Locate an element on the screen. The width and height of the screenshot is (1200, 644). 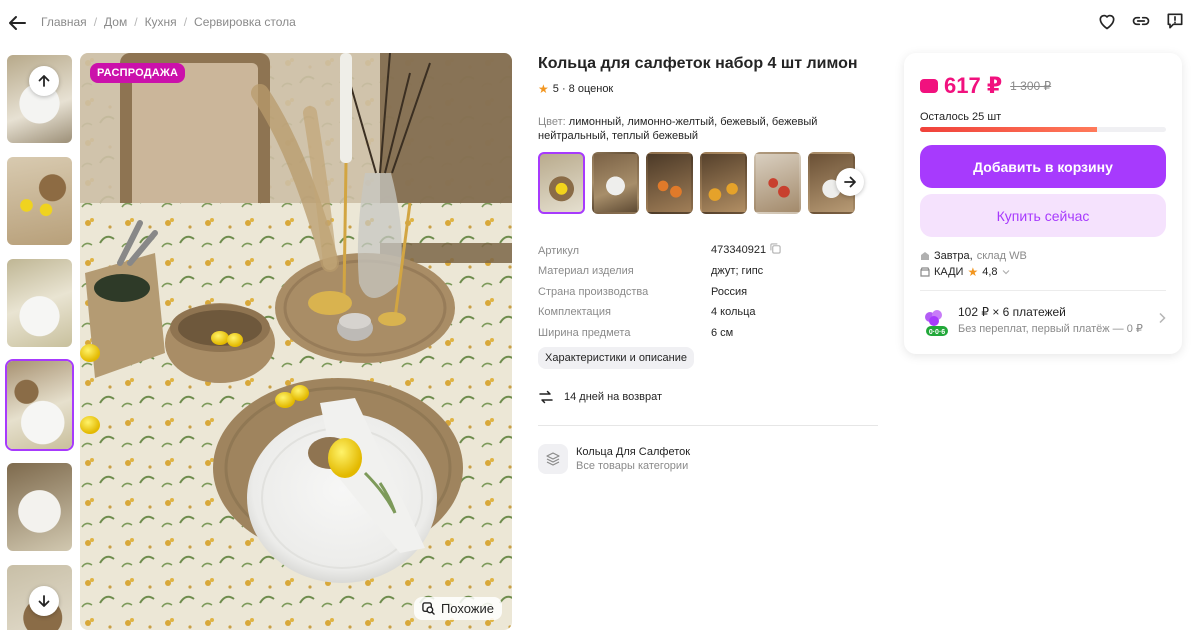
breadcrumb: Главная / Дом / Кухня / Сервировка стола is located at coordinates (168, 22).